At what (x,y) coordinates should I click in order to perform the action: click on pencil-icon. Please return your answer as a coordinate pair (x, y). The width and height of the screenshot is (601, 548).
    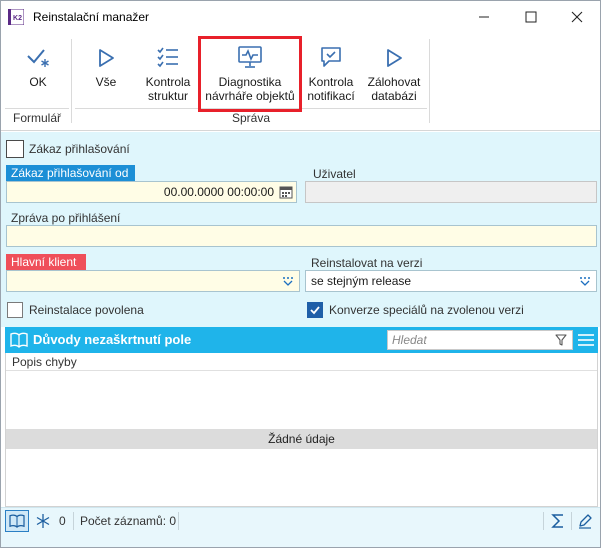
    Looking at the image, I should click on (585, 521).